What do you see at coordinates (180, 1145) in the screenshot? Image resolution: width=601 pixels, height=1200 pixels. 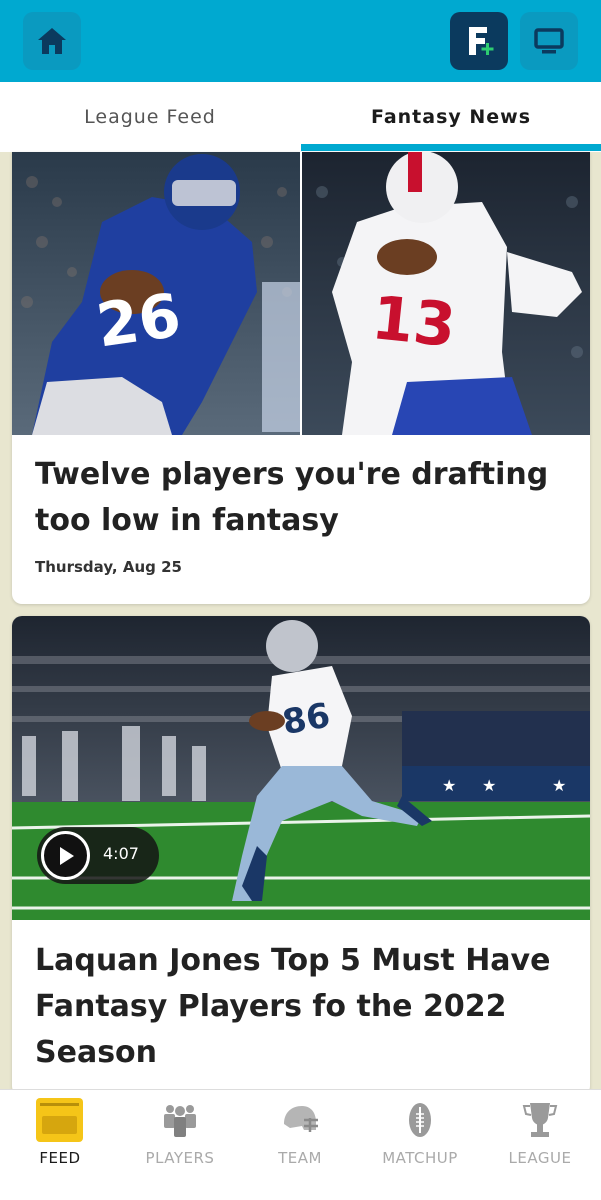 I see `nav-players: PLAYERS` at bounding box center [180, 1145].